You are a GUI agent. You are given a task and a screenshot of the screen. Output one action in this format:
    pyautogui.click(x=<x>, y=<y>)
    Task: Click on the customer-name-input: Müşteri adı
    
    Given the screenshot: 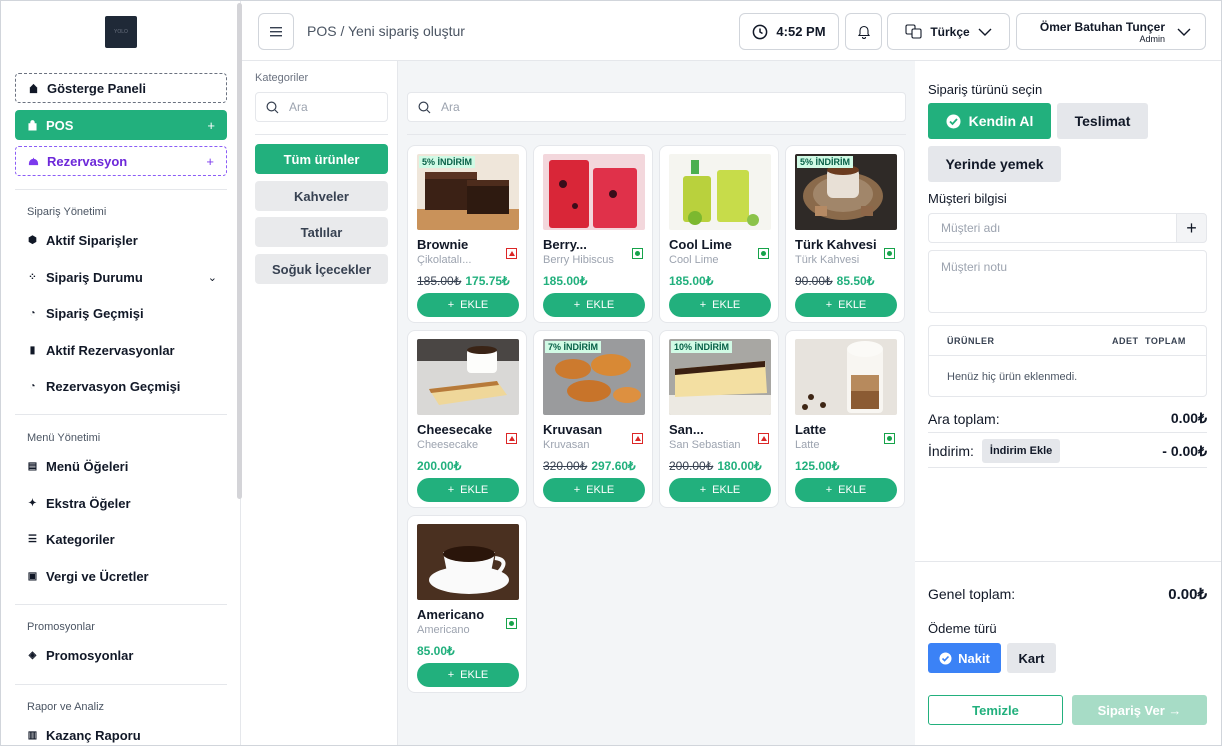 What is the action you would take?
    pyautogui.click(x=1052, y=228)
    